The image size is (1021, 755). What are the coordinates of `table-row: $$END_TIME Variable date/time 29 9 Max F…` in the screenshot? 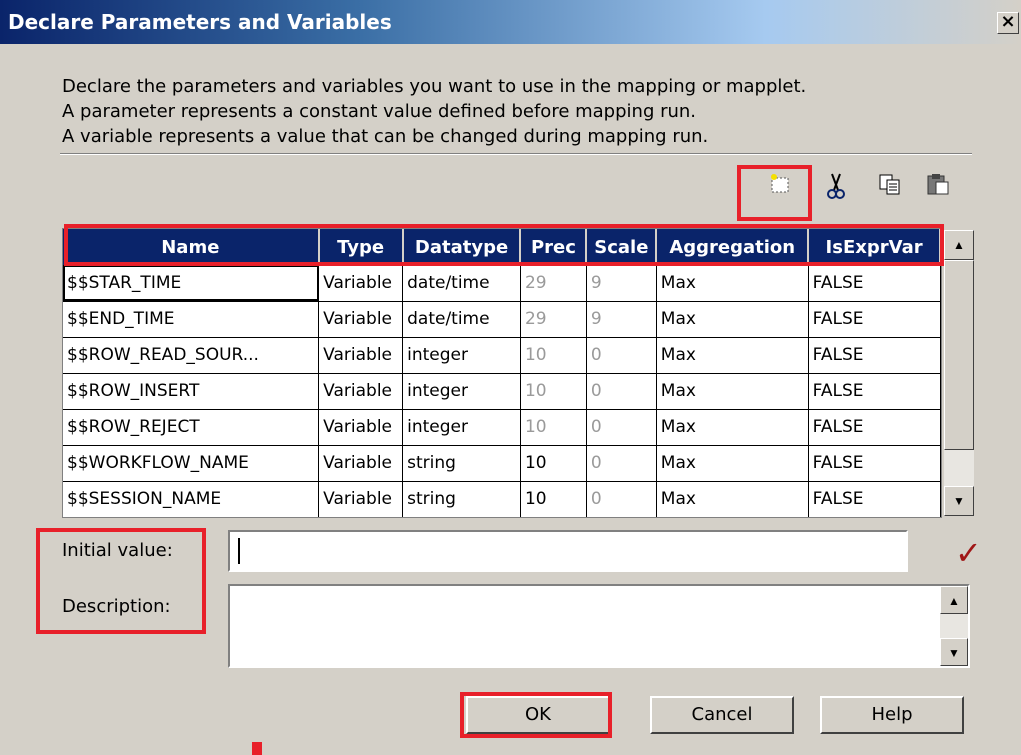 It's located at (502, 319).